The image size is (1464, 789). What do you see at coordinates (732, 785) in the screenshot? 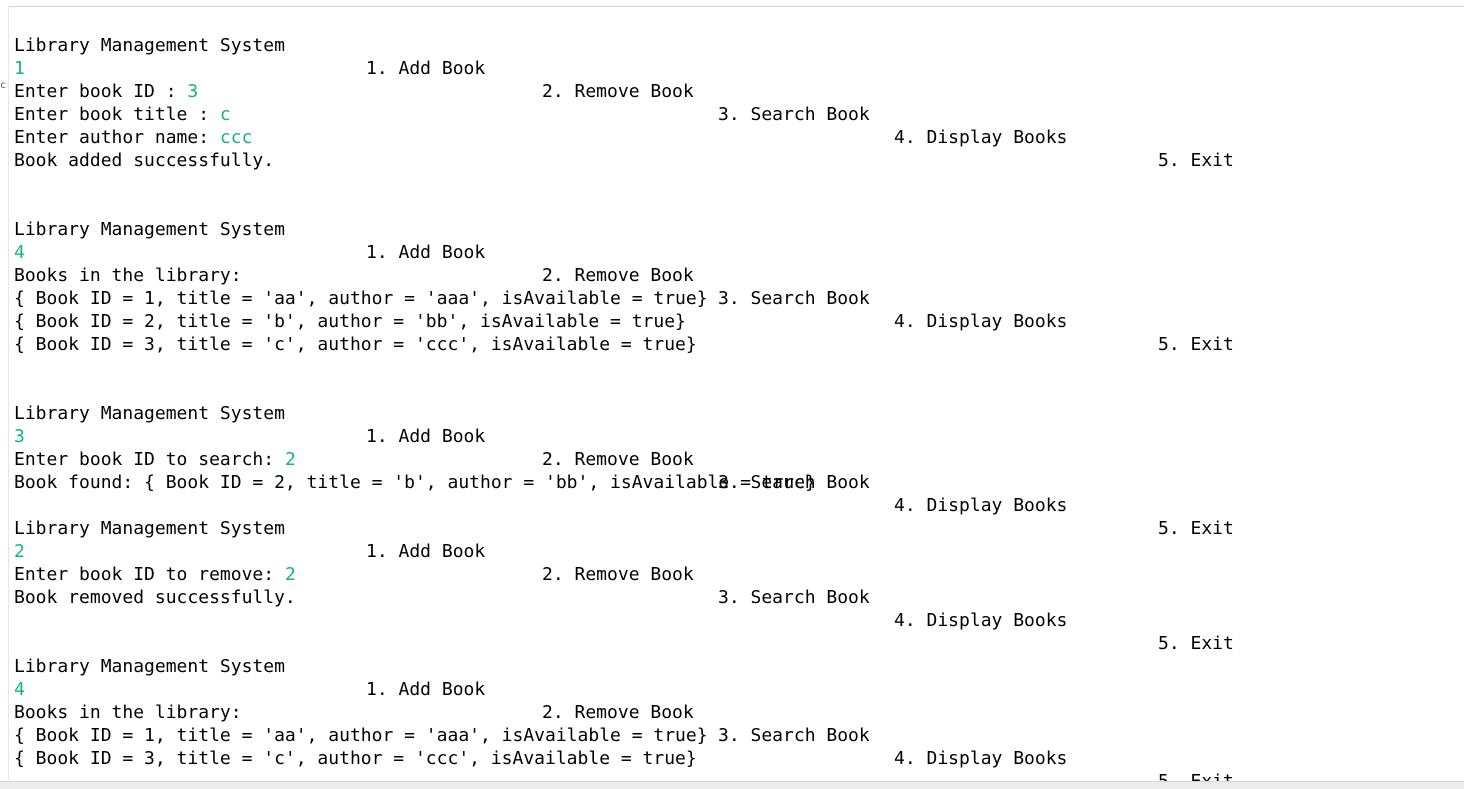
I see `horizontal-scrollbar` at bounding box center [732, 785].